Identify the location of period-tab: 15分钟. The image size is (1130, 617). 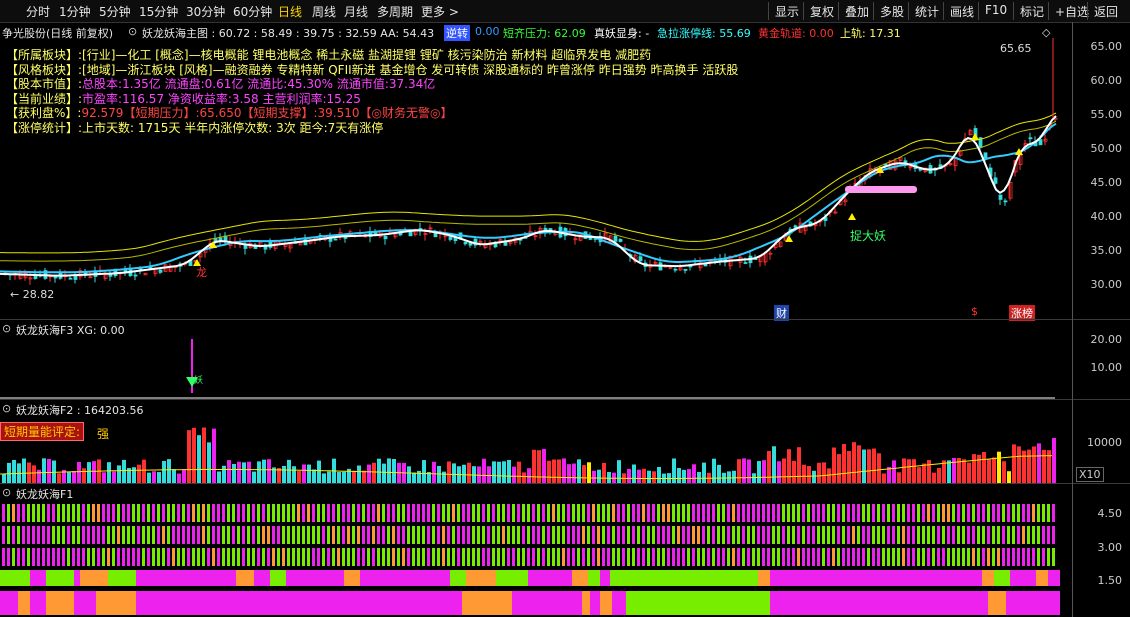
(158, 11).